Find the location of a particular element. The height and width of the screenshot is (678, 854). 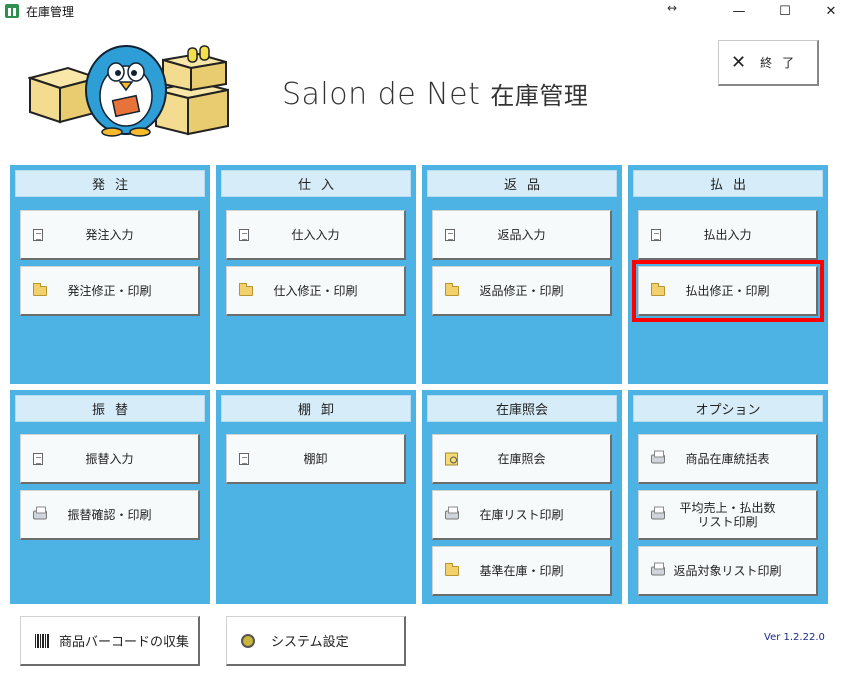

penguin-mascot-illustration is located at coordinates (128, 91).